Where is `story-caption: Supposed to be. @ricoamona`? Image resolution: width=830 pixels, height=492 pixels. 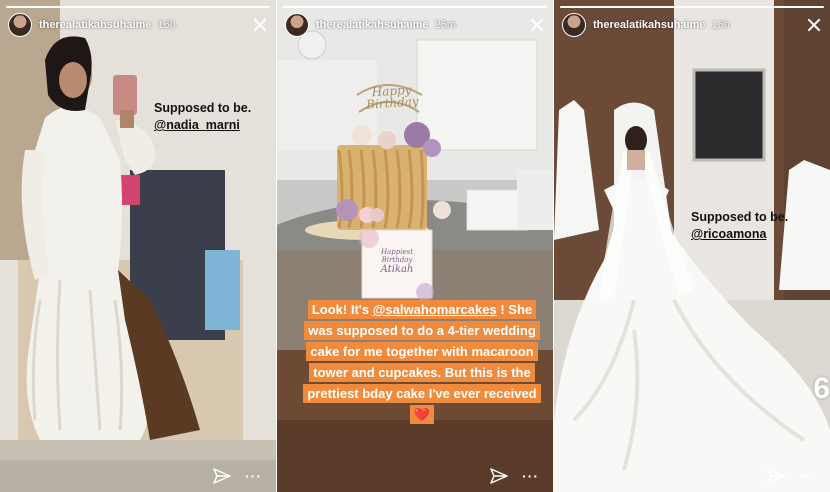
story-caption: Supposed to be. @ricoamona is located at coordinates (739, 226).